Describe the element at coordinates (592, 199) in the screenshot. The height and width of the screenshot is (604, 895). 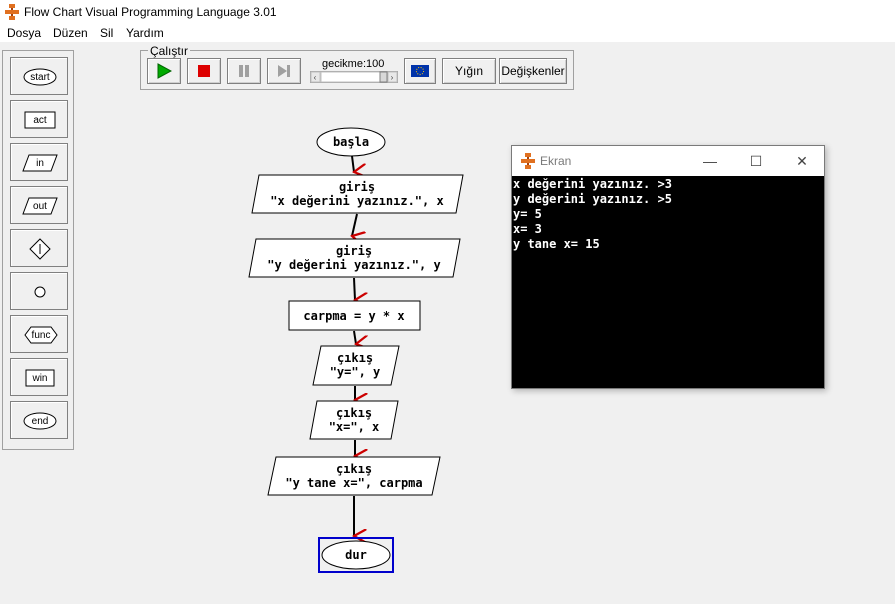
I see `console-line: y değerini yazınız. >5` at that location.